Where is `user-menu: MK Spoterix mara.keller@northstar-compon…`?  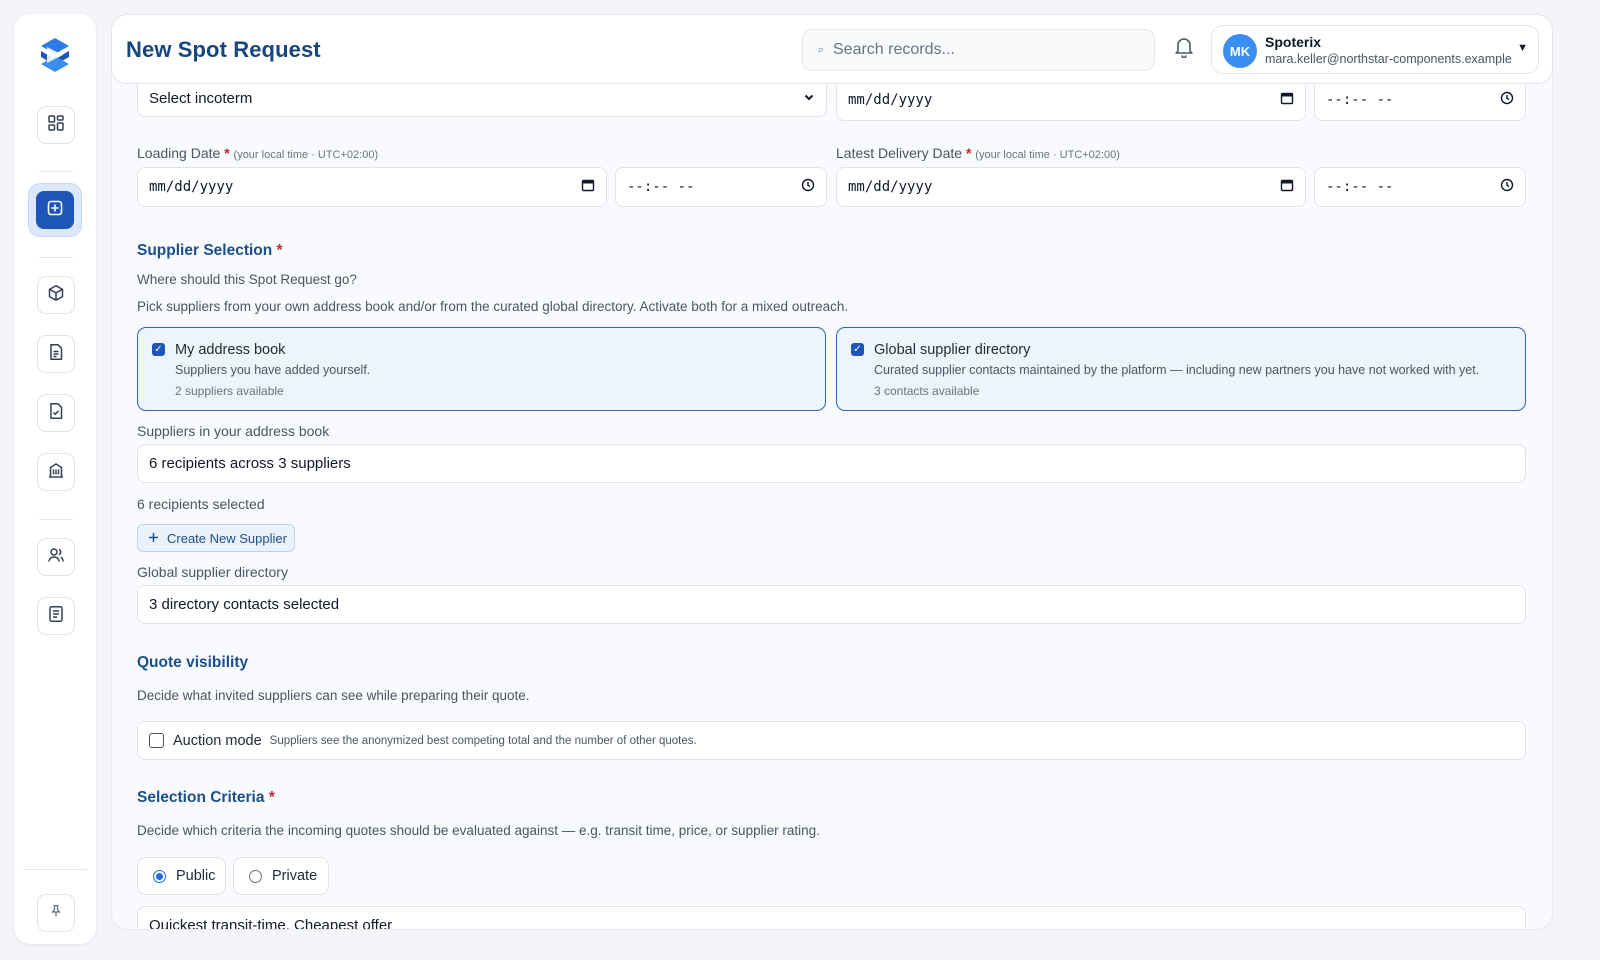 user-menu: MK Spoterix mara.keller@northstar-compon… is located at coordinates (1375, 49).